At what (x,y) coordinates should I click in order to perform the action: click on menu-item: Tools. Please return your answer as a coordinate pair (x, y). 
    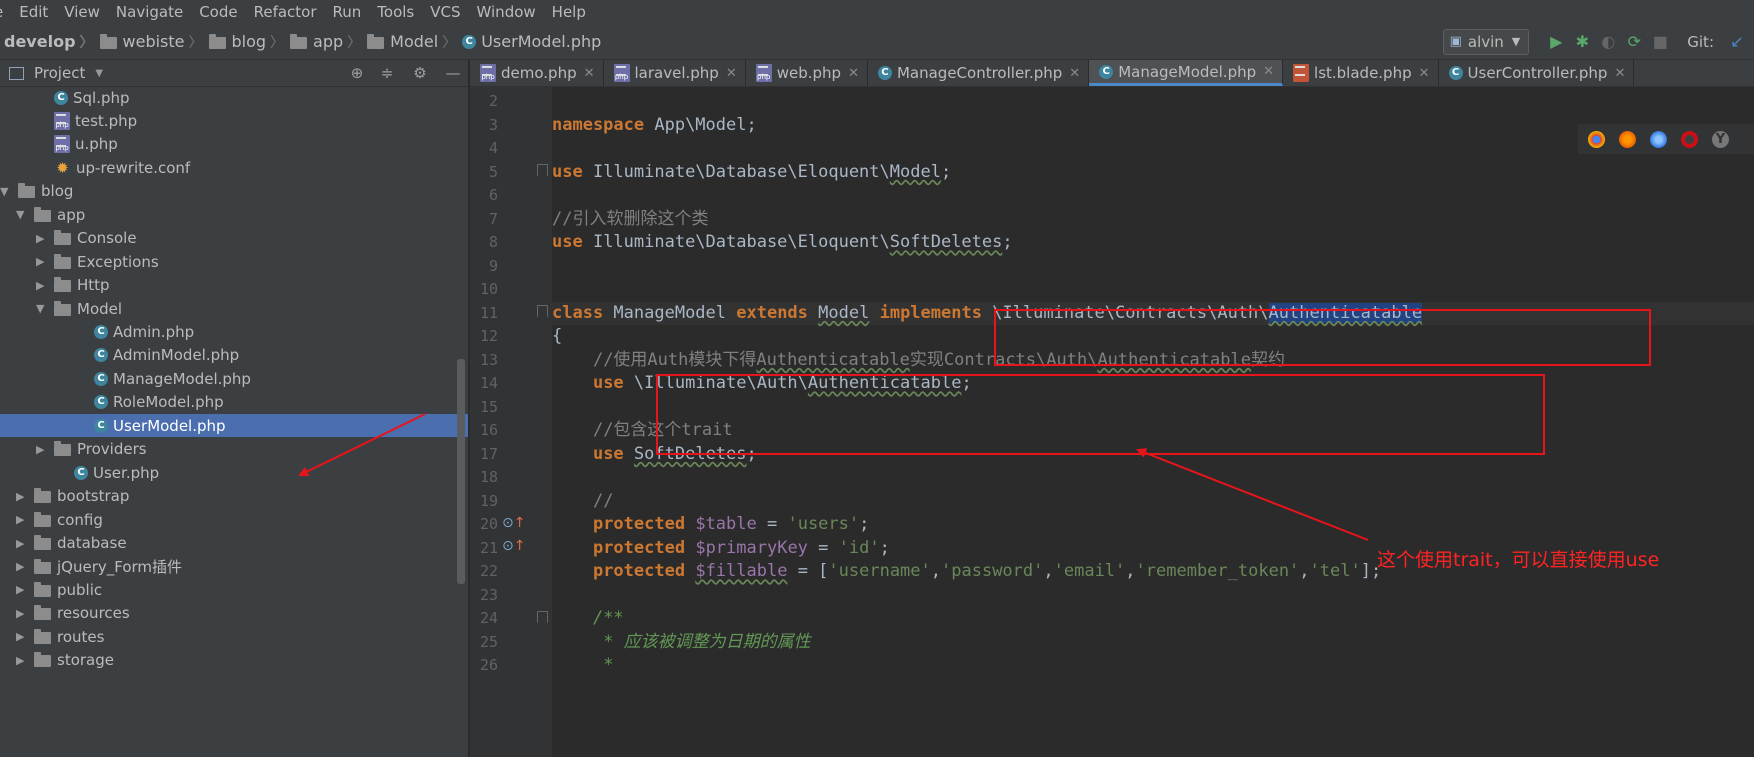
    Looking at the image, I should click on (395, 12).